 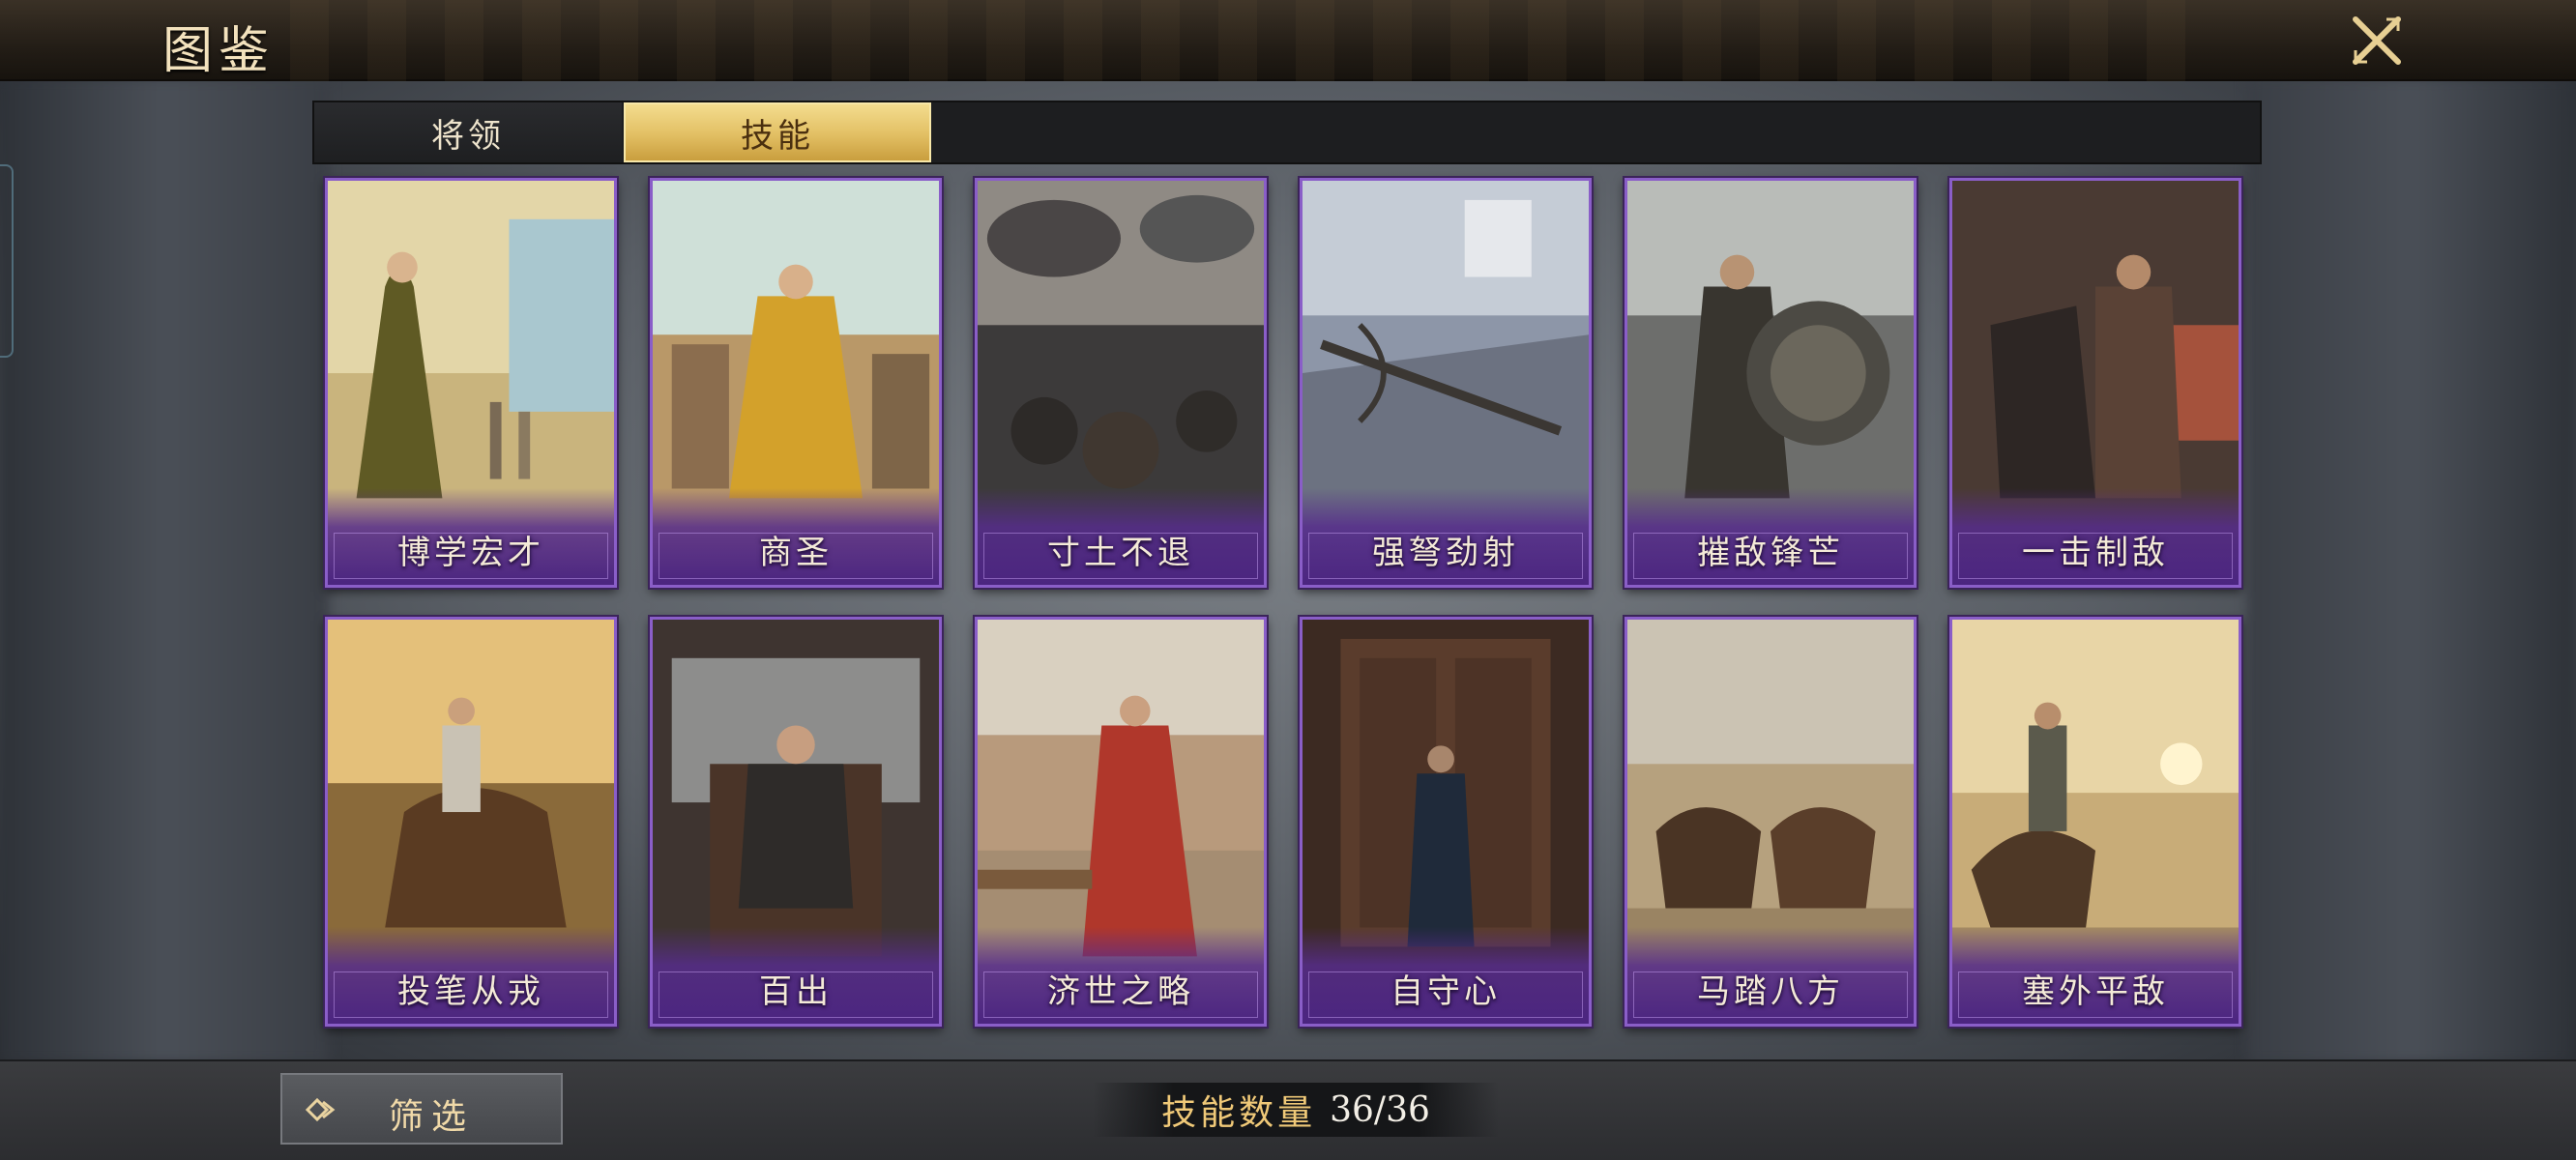 I want to click on card-name: 马踏八方, so click(x=1770, y=992).